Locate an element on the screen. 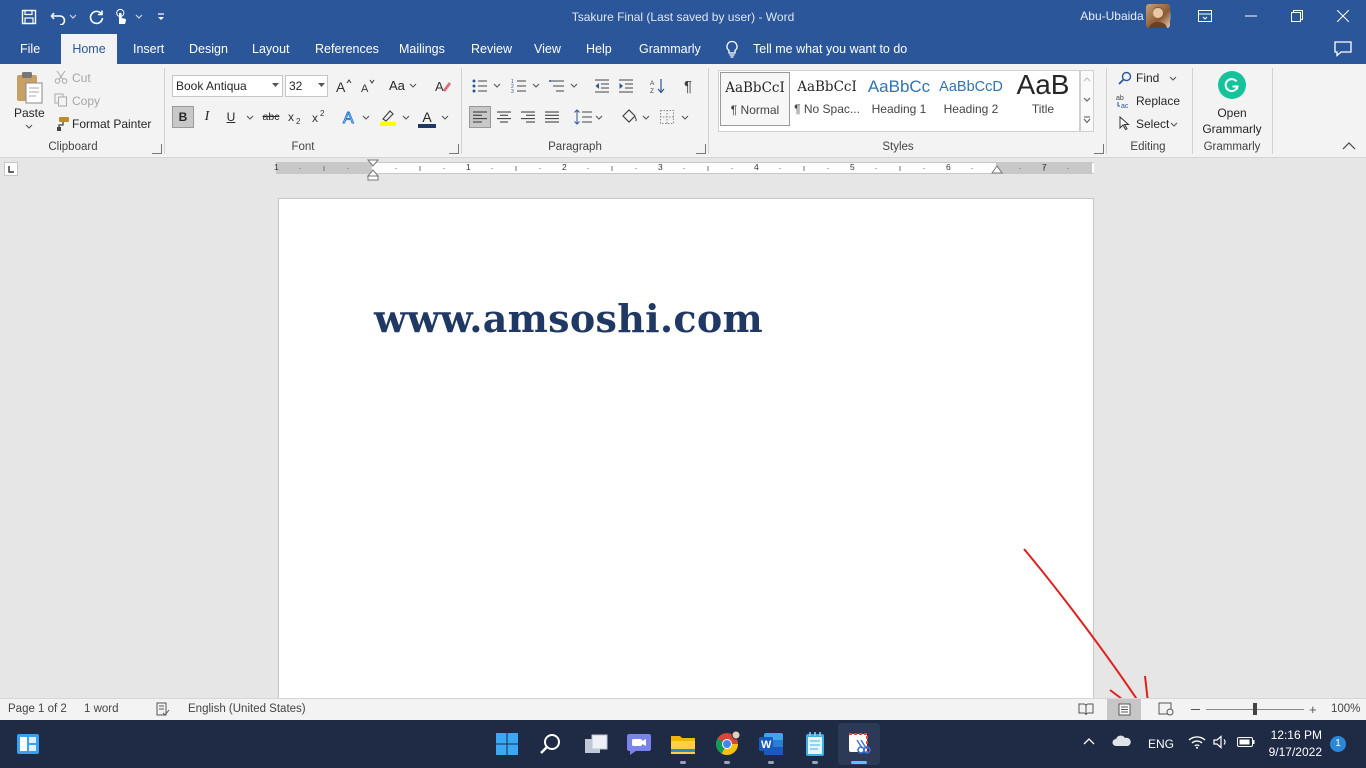  tab-help: Help is located at coordinates (599, 49).